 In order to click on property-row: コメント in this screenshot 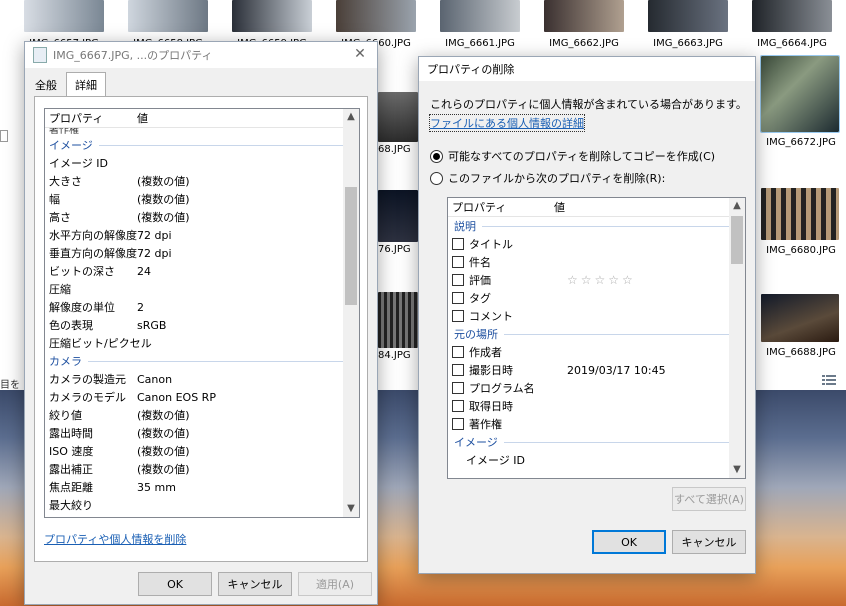, I will do `click(596, 316)`.